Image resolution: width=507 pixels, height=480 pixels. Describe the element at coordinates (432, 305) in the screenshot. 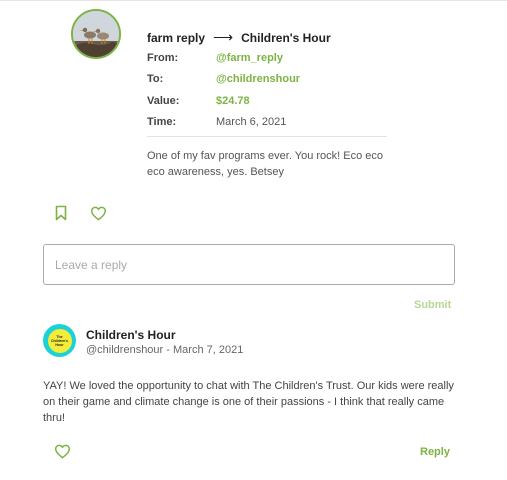

I see `submit-button: Submit` at that location.